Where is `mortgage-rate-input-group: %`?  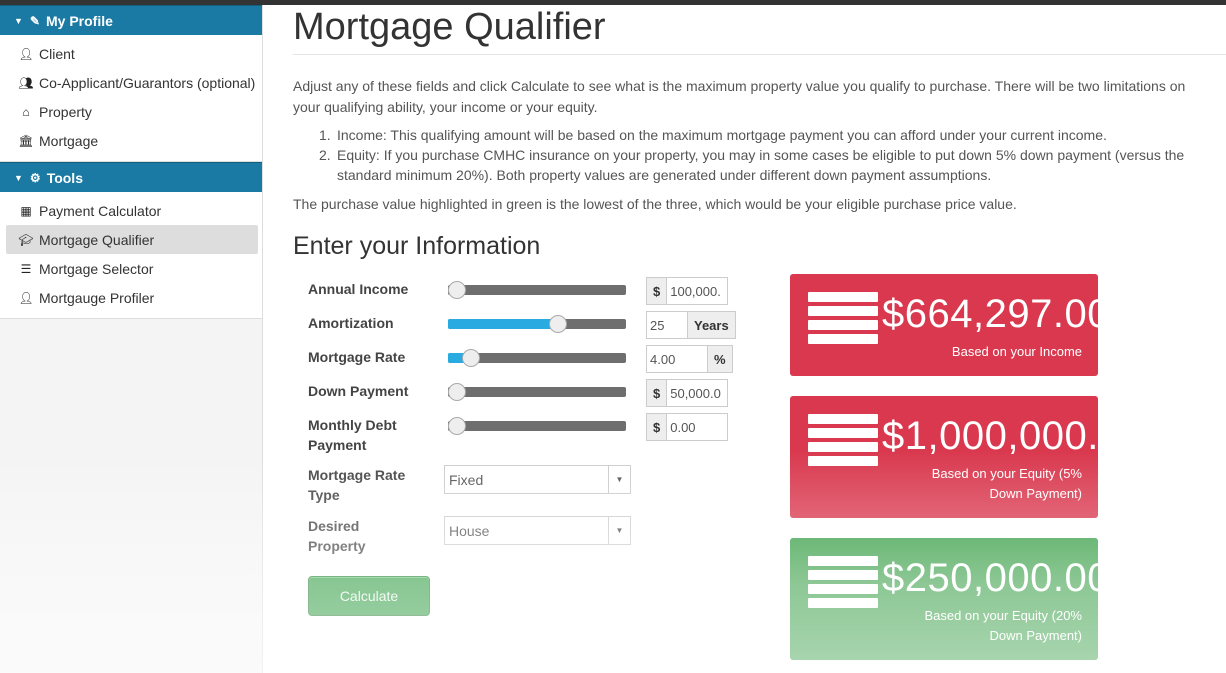 mortgage-rate-input-group: % is located at coordinates (689, 359).